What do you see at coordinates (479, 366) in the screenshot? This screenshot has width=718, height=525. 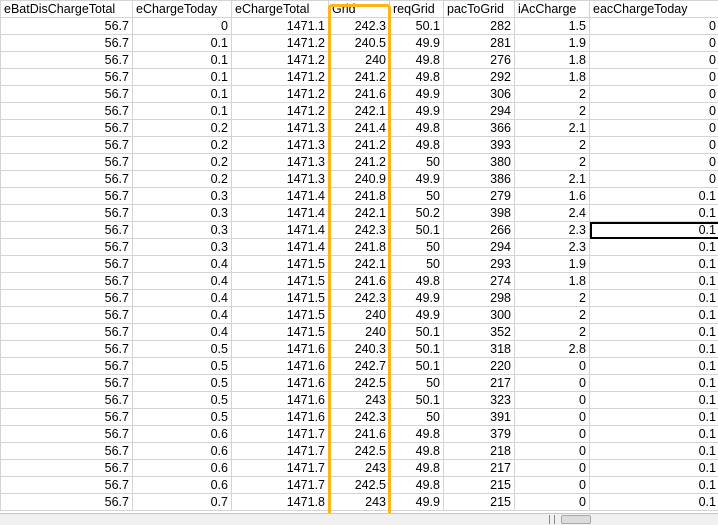 I see `cell: 220` at bounding box center [479, 366].